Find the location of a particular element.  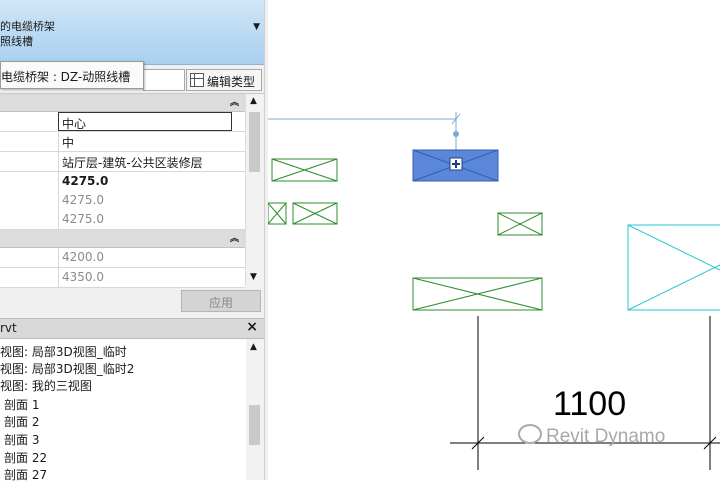

property-row: 中 is located at coordinates (122, 142).